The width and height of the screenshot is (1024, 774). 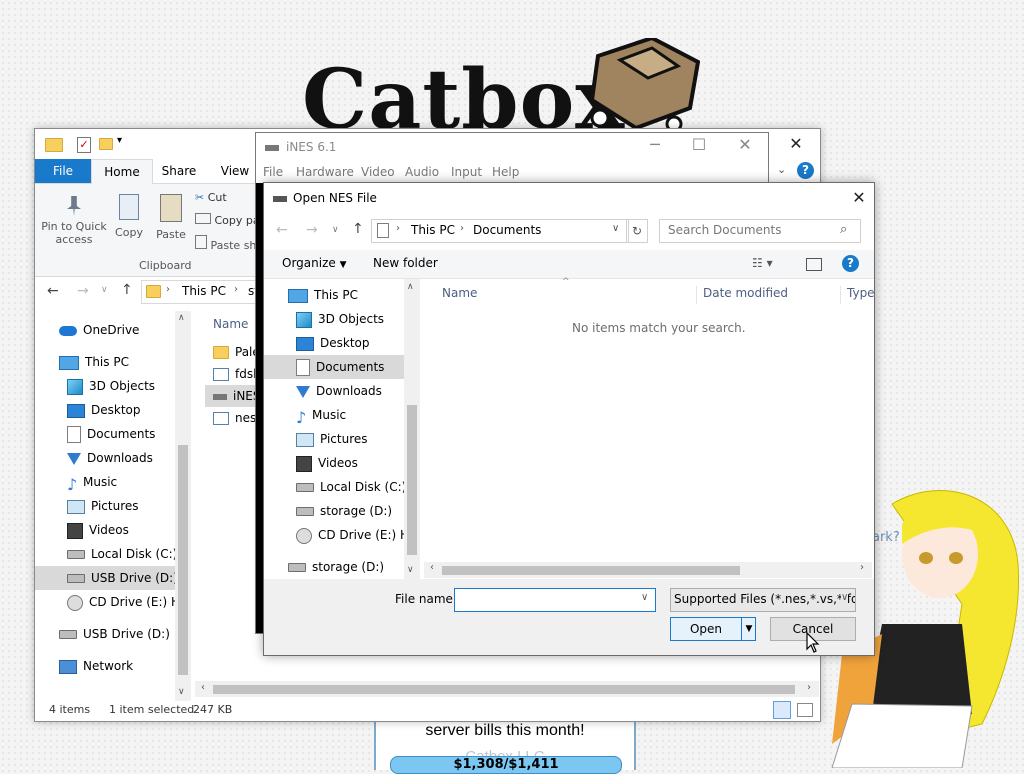 What do you see at coordinates (273, 172) in the screenshot?
I see `menu-item-file: File` at bounding box center [273, 172].